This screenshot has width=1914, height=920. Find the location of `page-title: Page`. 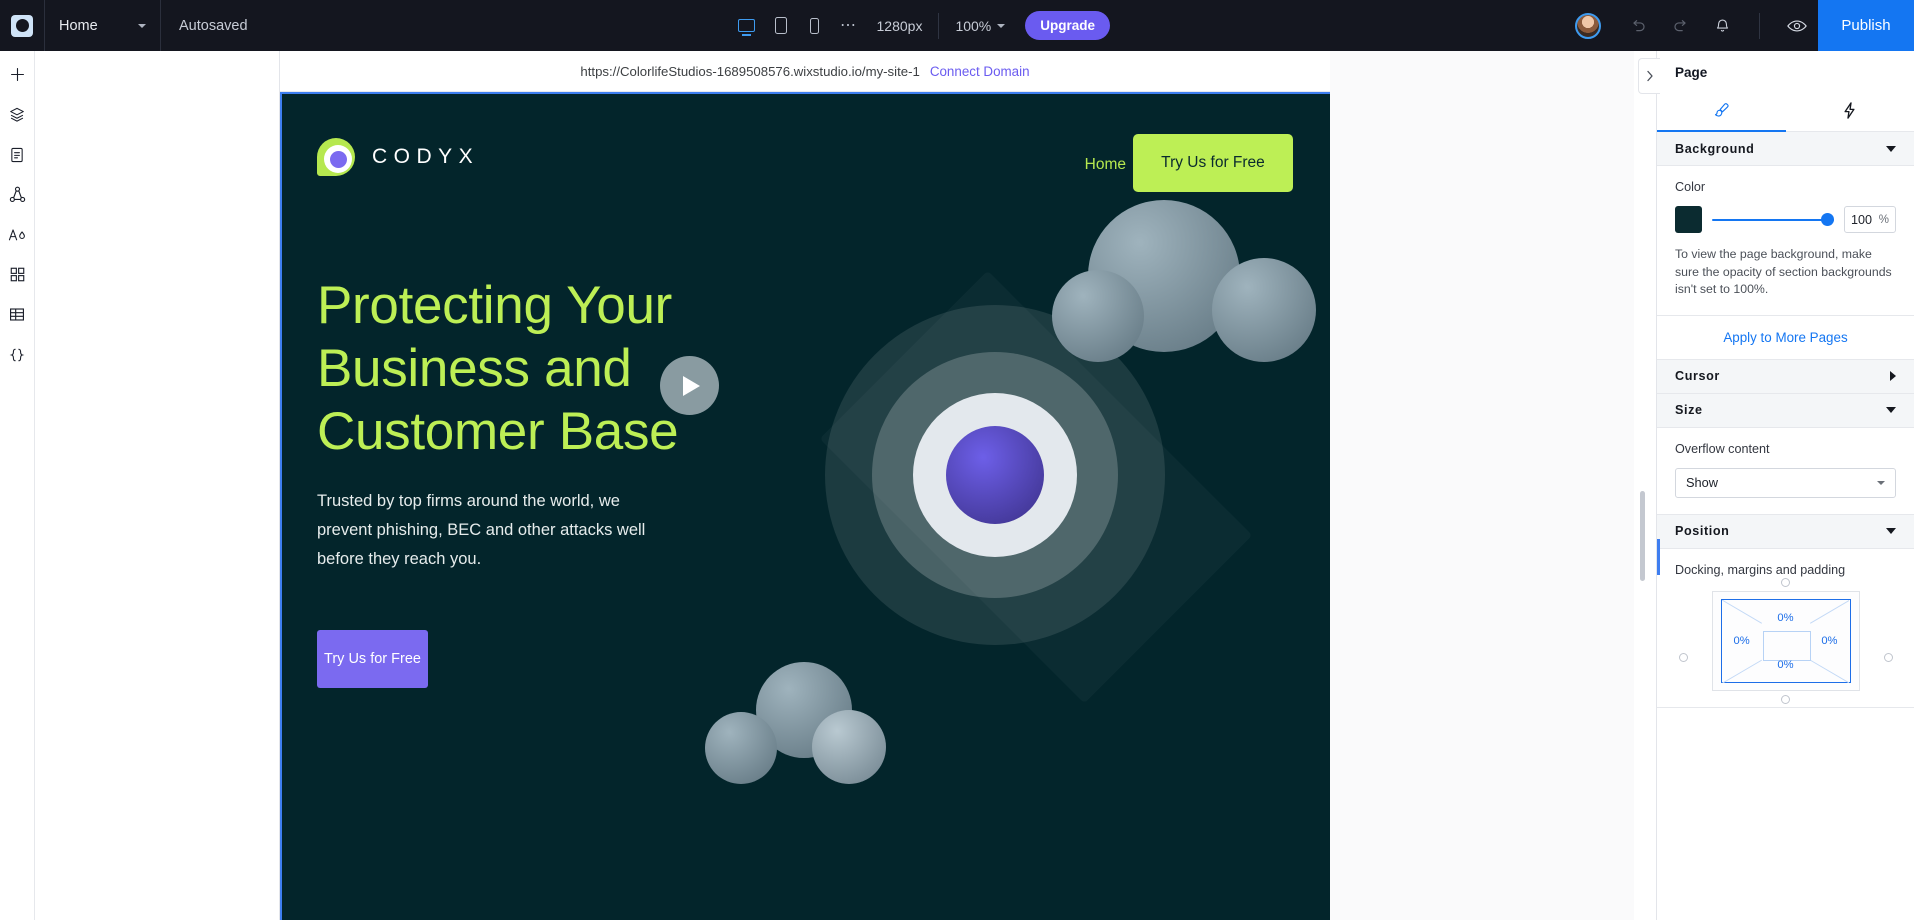

page-title: Page is located at coordinates (1691, 72).